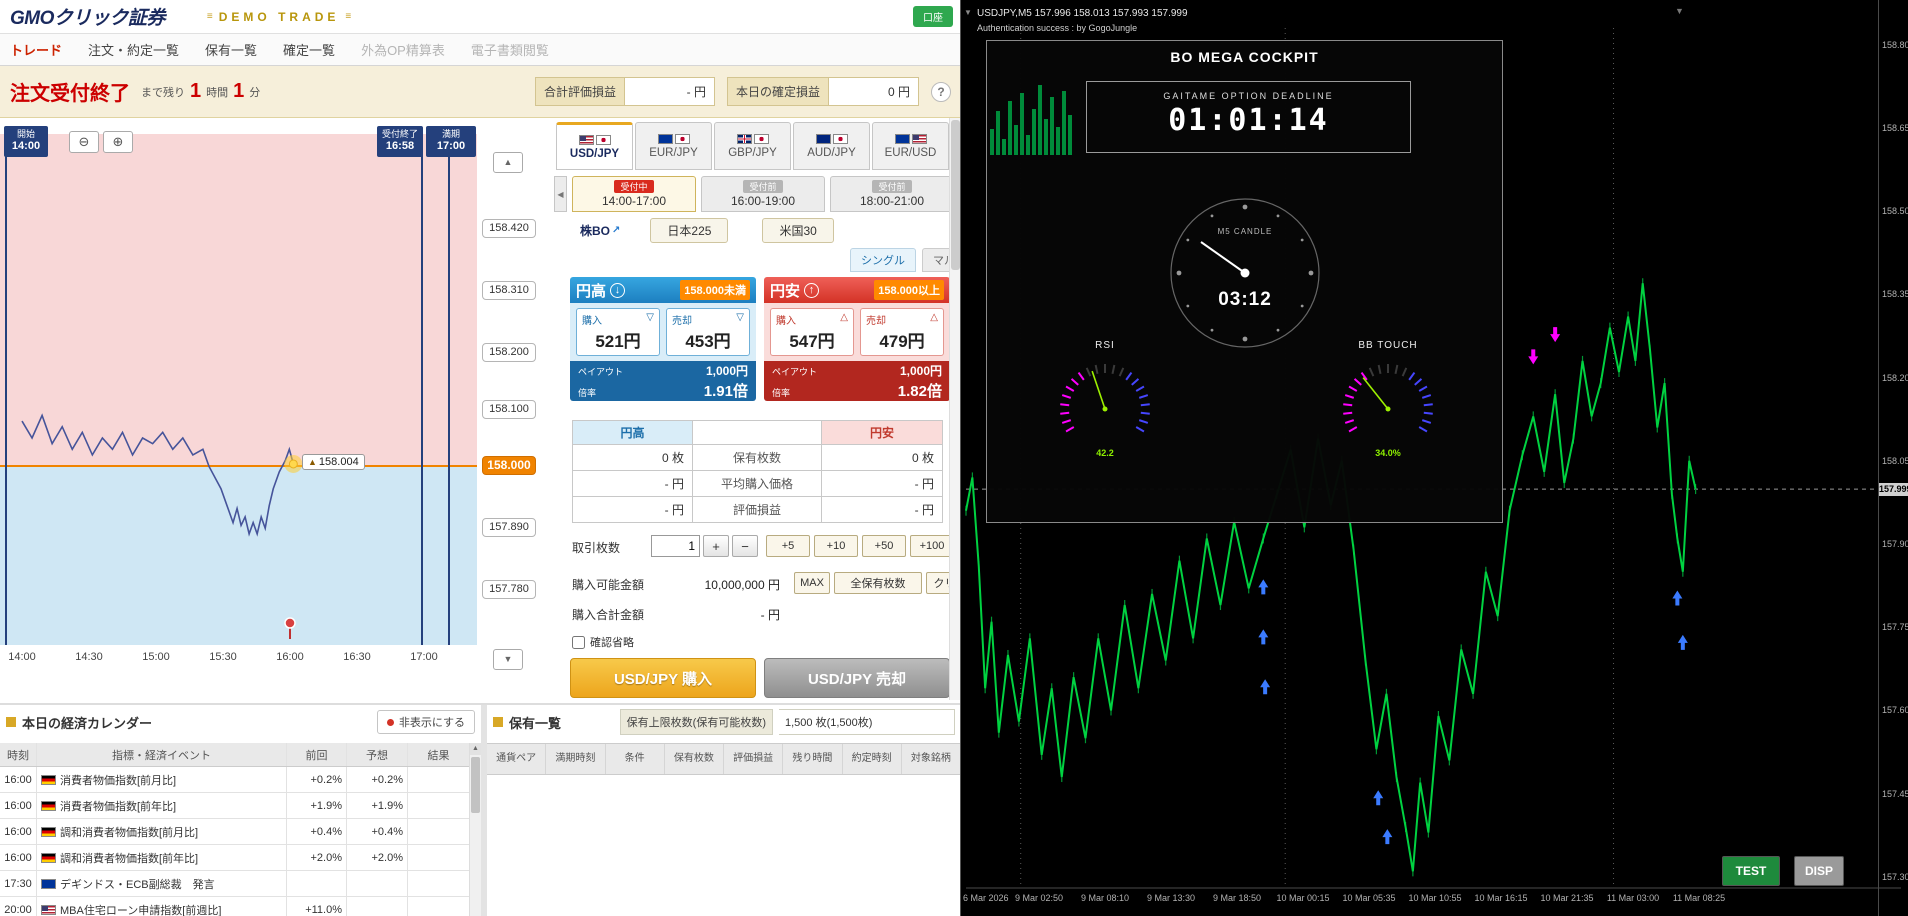 This screenshot has width=1908, height=916. What do you see at coordinates (941, 91) in the screenshot?
I see `help-button: ?` at bounding box center [941, 91].